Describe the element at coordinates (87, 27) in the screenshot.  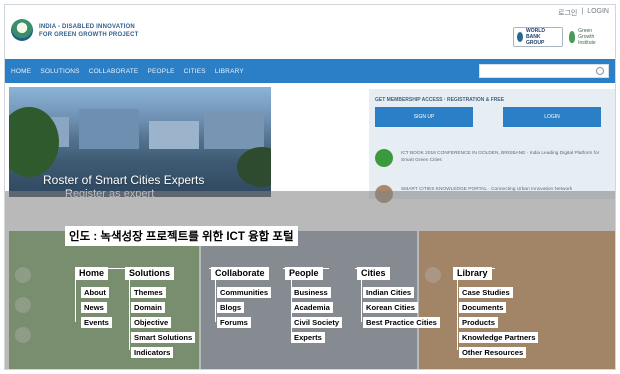
I see `brand-line-1: INDIA - DISABLED INNOVATION` at that location.